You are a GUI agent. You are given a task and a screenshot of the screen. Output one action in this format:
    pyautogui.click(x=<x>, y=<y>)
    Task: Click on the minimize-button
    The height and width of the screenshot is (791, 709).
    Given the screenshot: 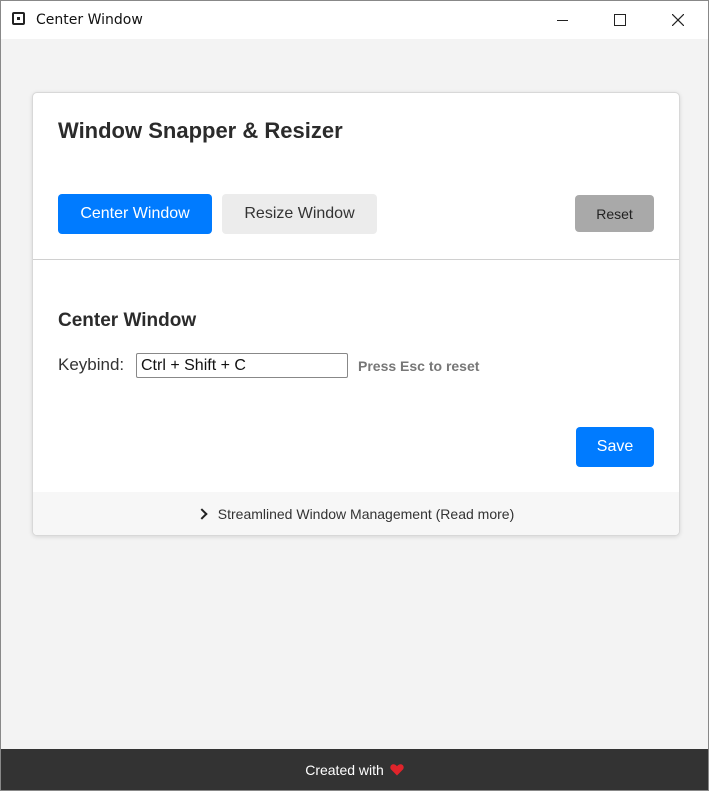 What is the action you would take?
    pyautogui.click(x=562, y=20)
    